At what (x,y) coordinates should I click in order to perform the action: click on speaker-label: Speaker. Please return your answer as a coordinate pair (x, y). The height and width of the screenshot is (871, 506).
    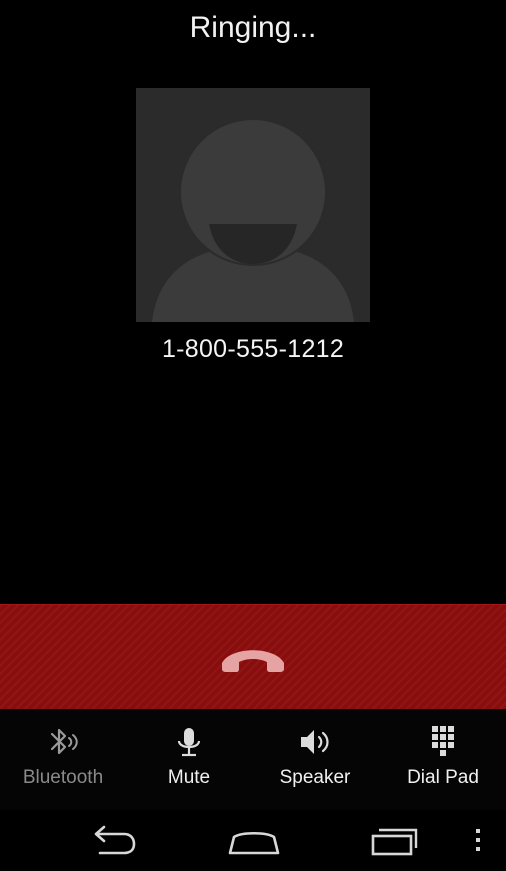
    Looking at the image, I should click on (315, 777).